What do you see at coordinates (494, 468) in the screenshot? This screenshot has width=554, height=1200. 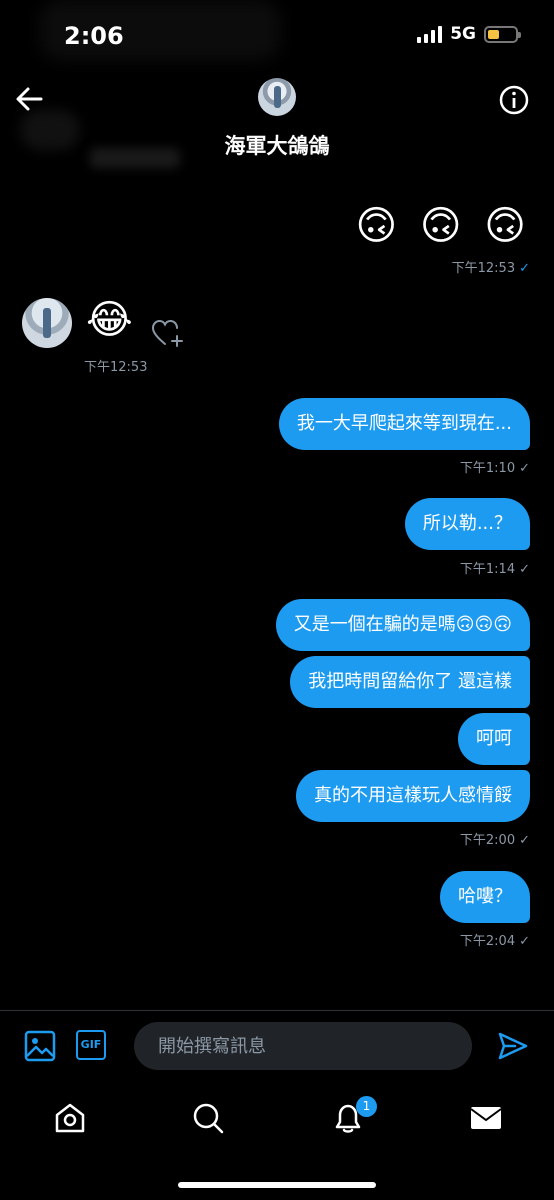 I see `message-timestamp: 下午1:10 ✓` at bounding box center [494, 468].